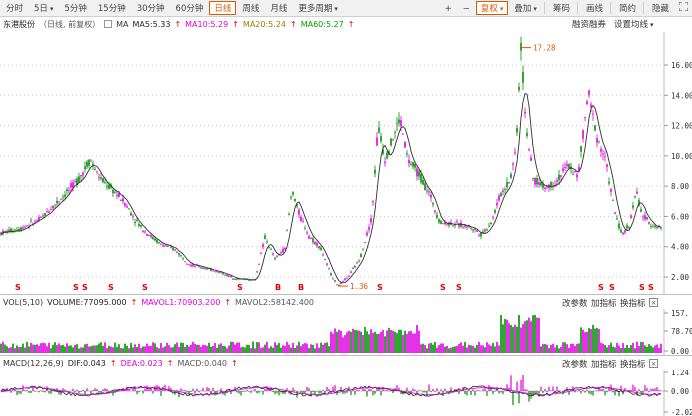 Image resolution: width=692 pixels, height=416 pixels. Describe the element at coordinates (346, 393) in the screenshot. I see `macd-chart: 1.24 0.00 -2.02` at that location.